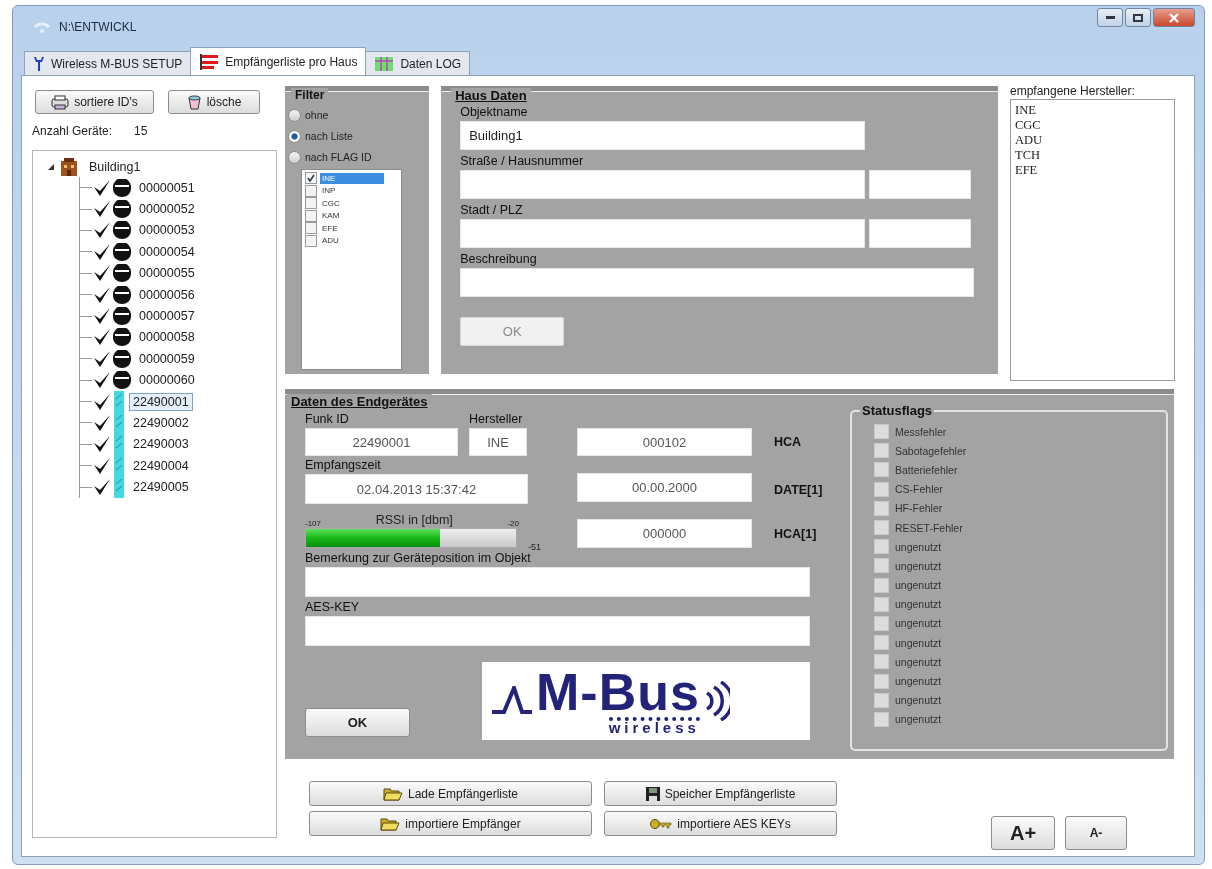 The height and width of the screenshot is (869, 1212). What do you see at coordinates (384, 63) in the screenshot?
I see `grid-icon` at bounding box center [384, 63].